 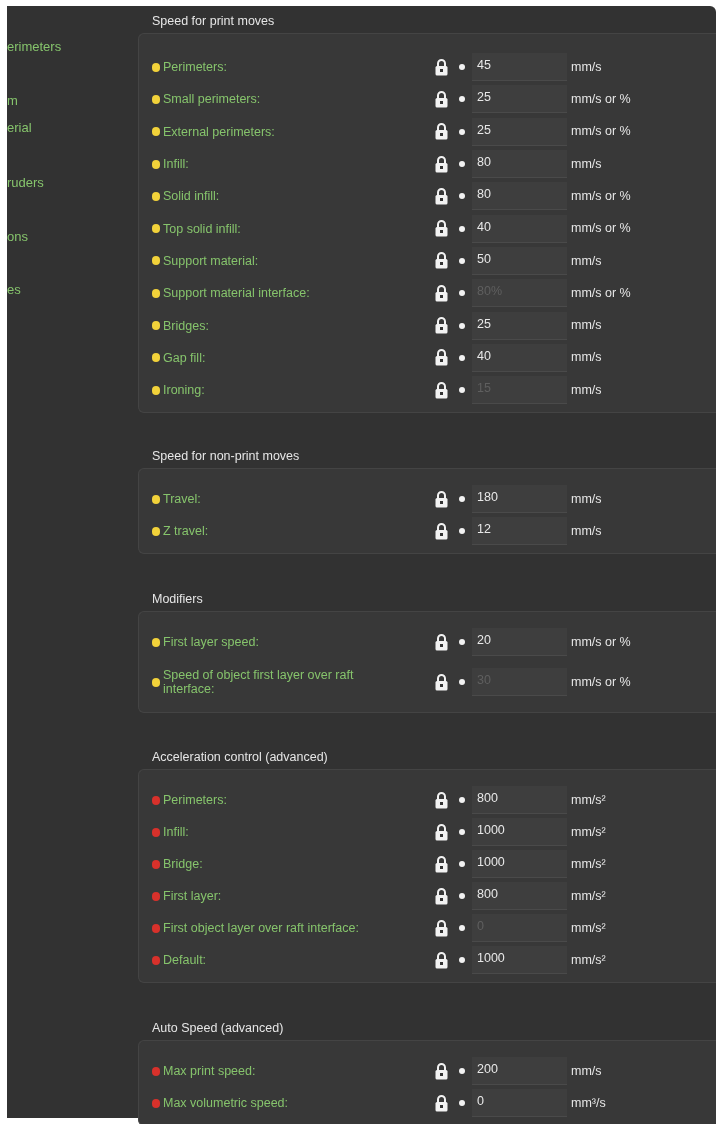 I want to click on option-label: Small perimeters:, so click(x=212, y=99).